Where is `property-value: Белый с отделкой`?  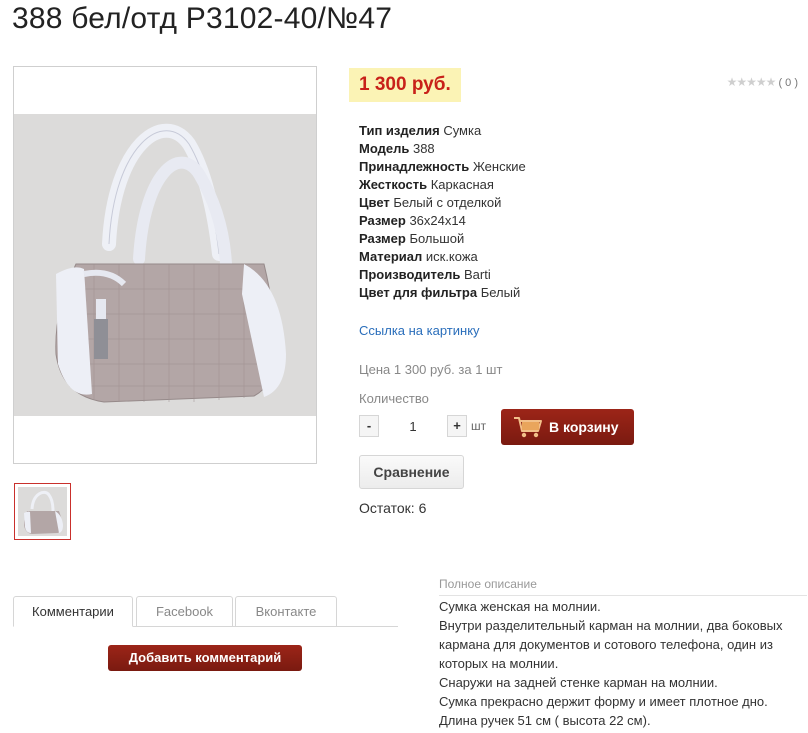 property-value: Белый с отделкой is located at coordinates (447, 202).